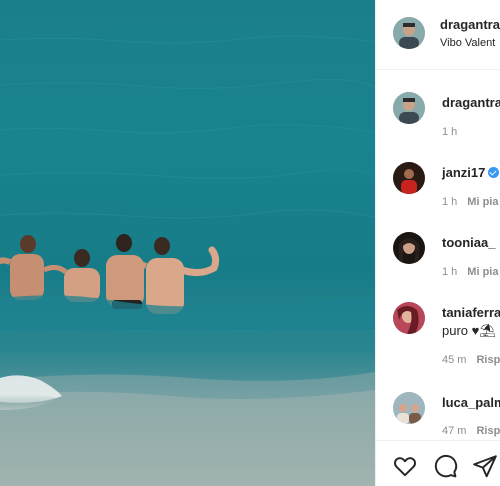 This screenshot has width=500, height=486. What do you see at coordinates (471, 172) in the screenshot?
I see `comment-username: janzi17` at bounding box center [471, 172].